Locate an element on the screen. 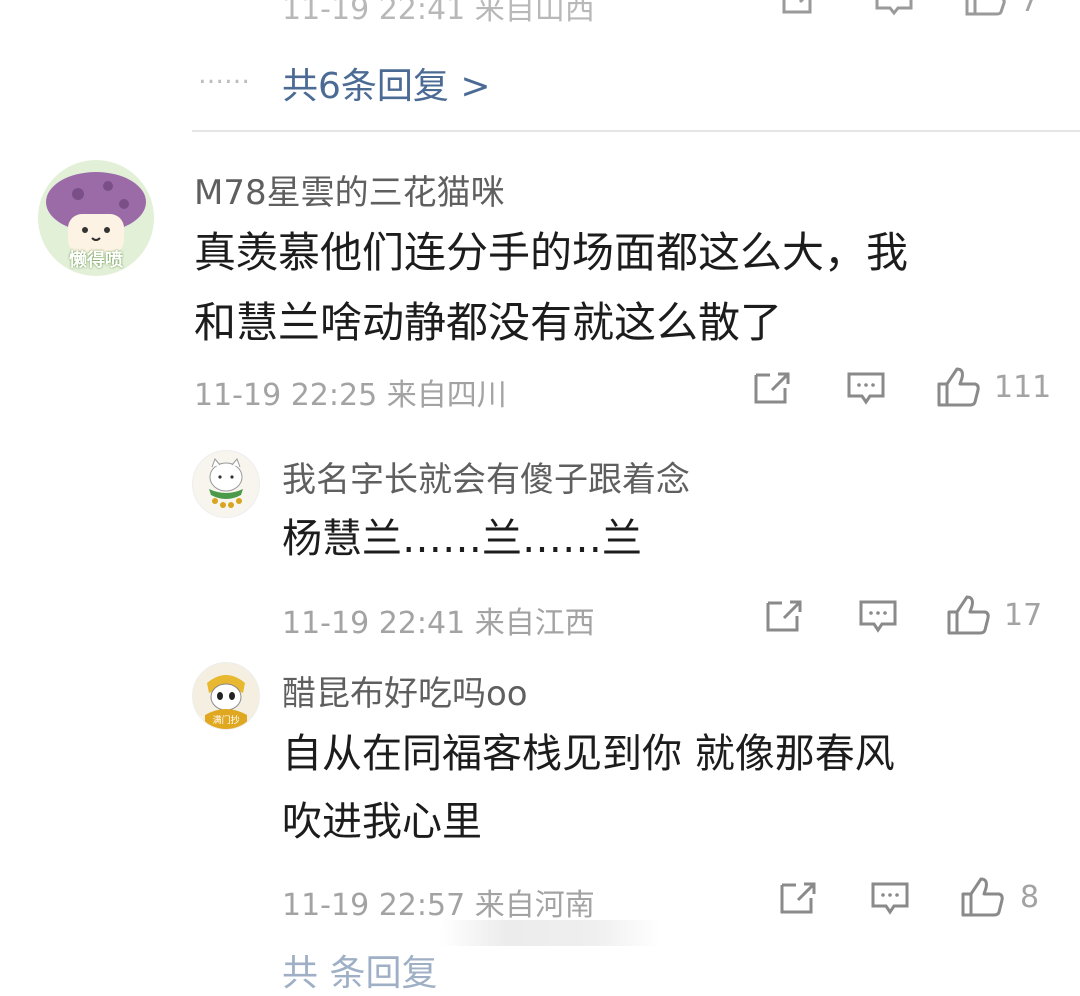  avatar: “、满门抄 is located at coordinates (226, 696).